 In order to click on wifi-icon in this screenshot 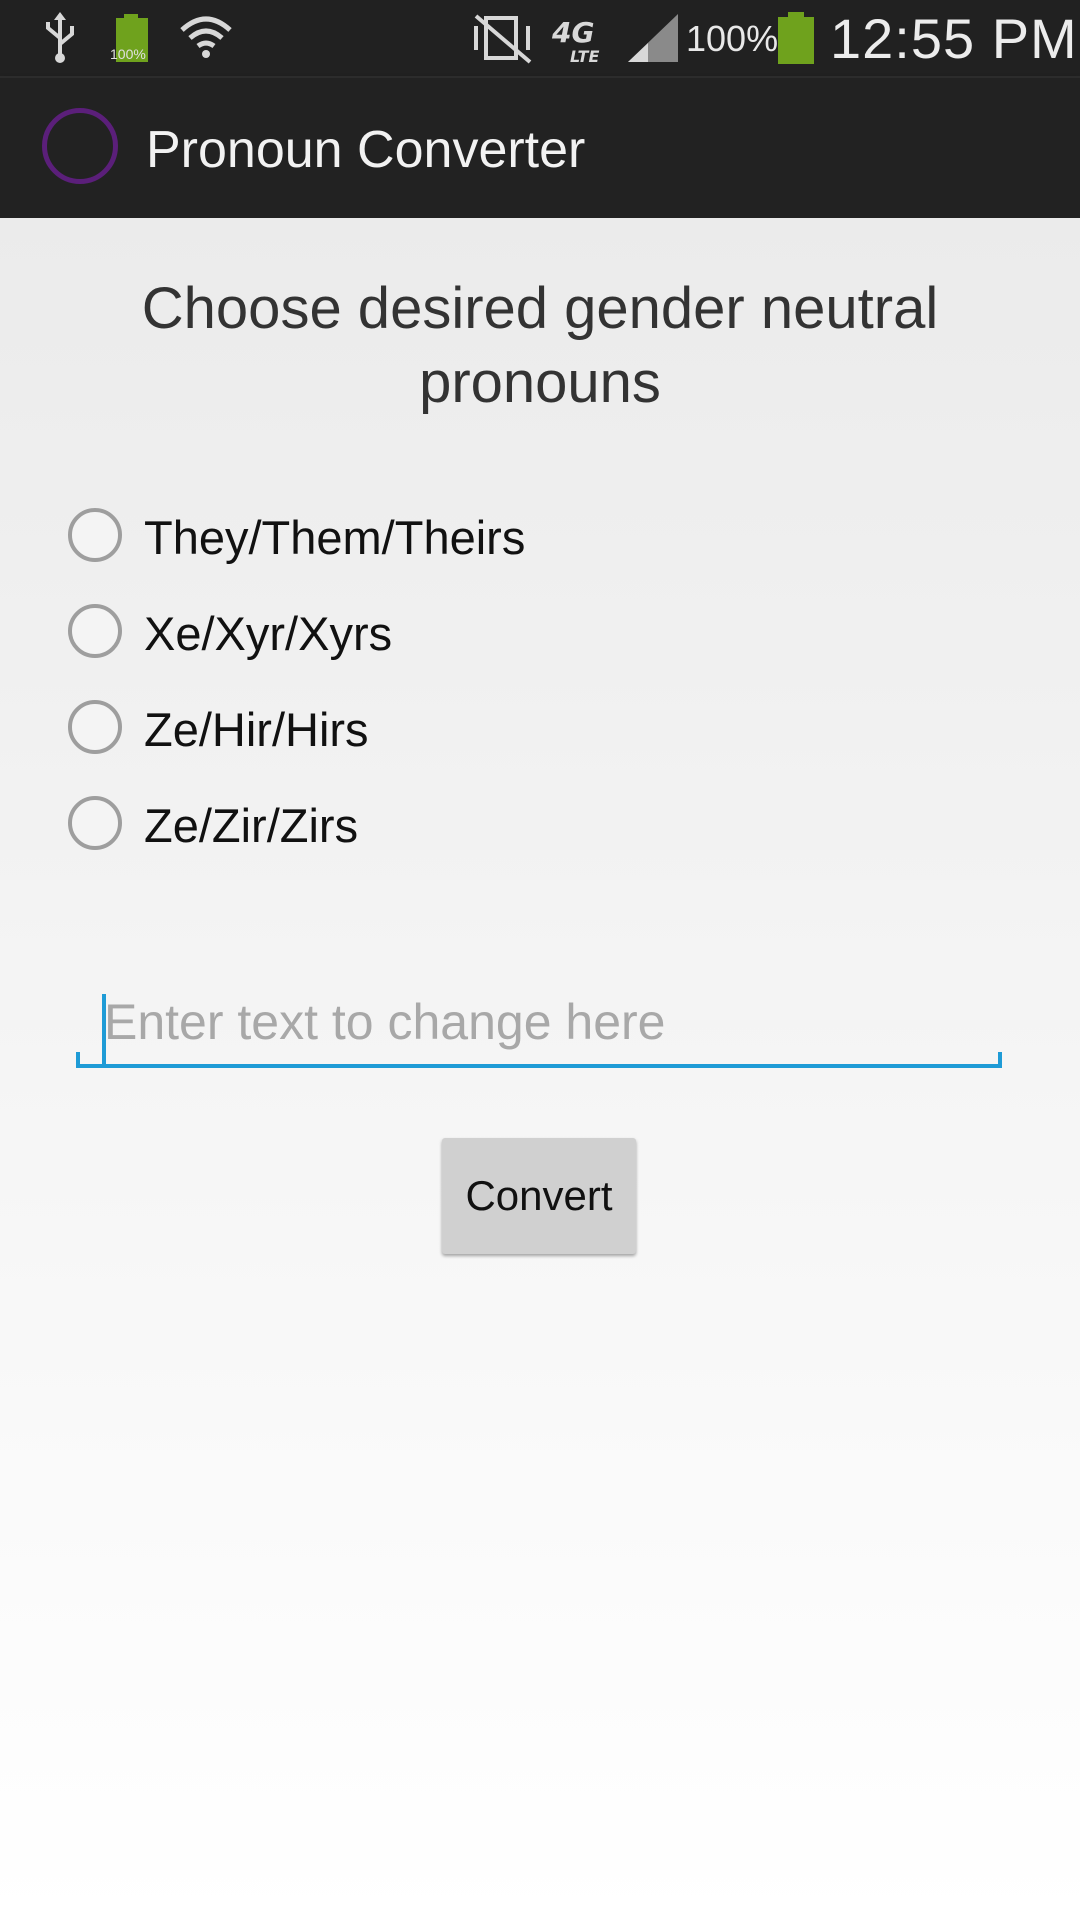, I will do `click(206, 37)`.